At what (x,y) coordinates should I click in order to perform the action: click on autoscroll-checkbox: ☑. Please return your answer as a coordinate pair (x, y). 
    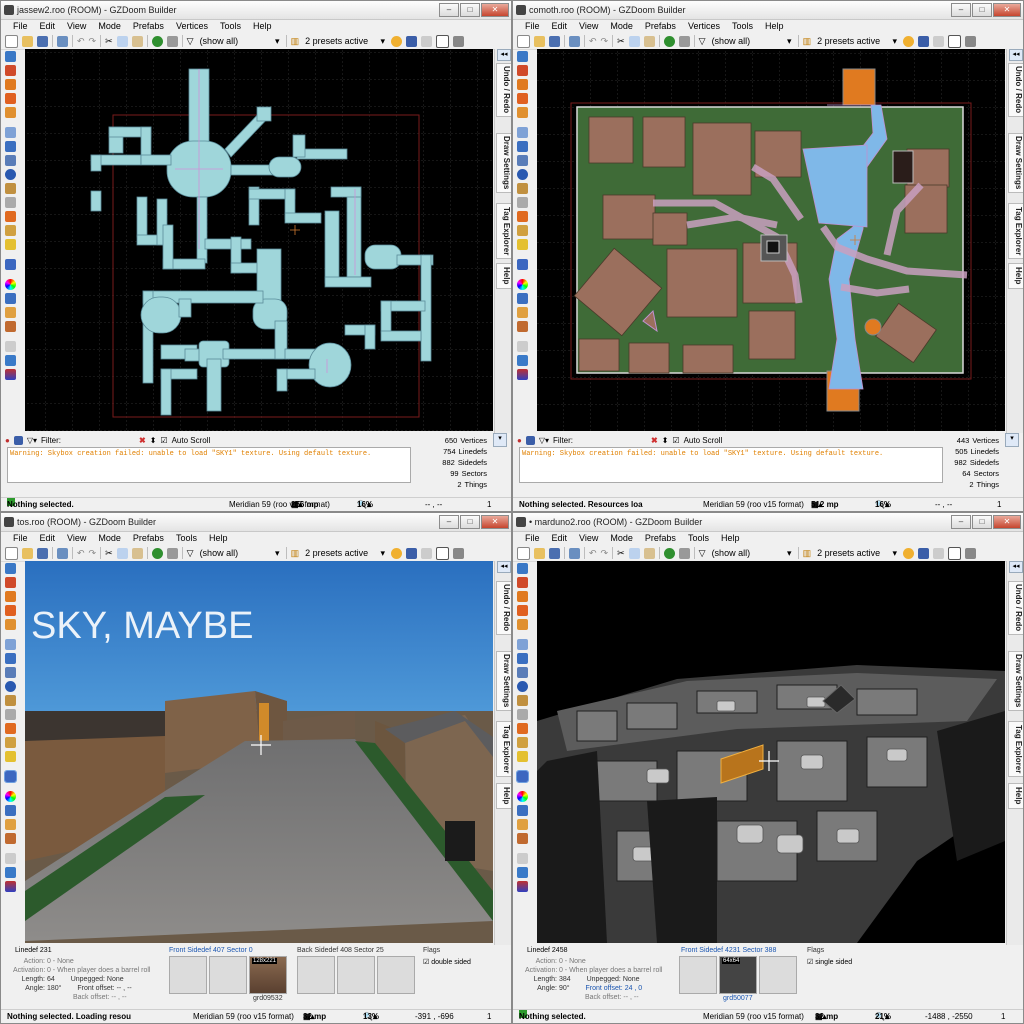
    Looking at the image, I should click on (163, 440).